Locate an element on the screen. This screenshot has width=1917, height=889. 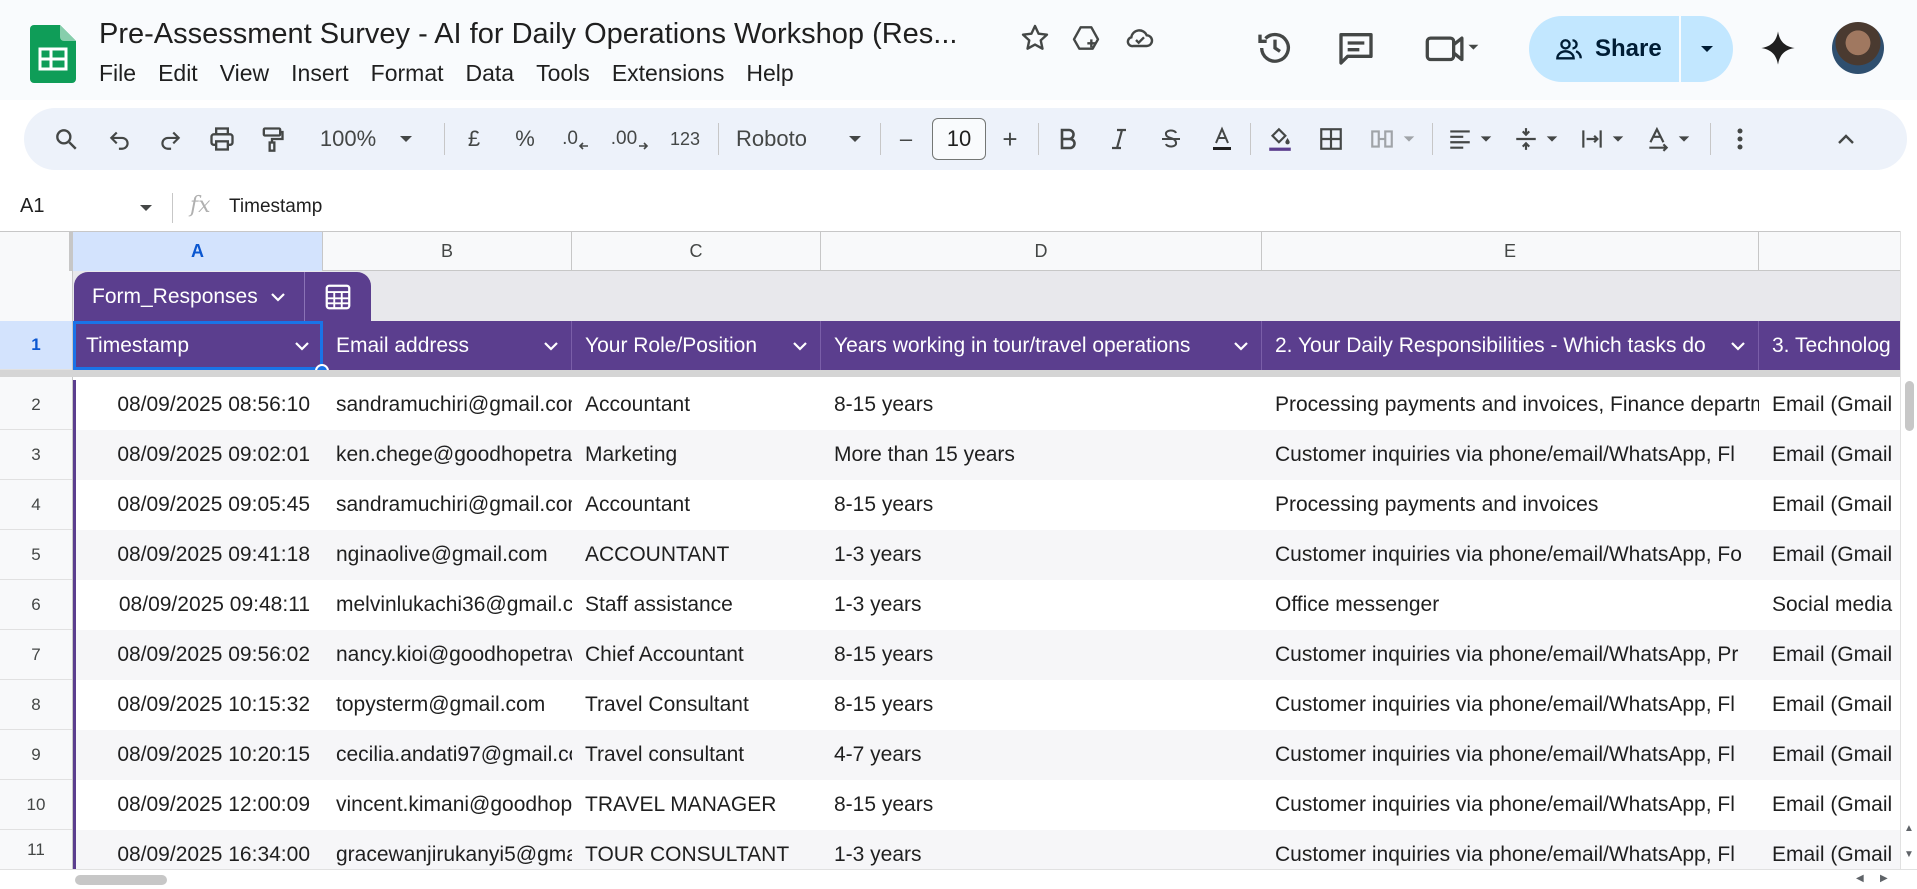
merge-cells-button is located at coordinates (1392, 139).